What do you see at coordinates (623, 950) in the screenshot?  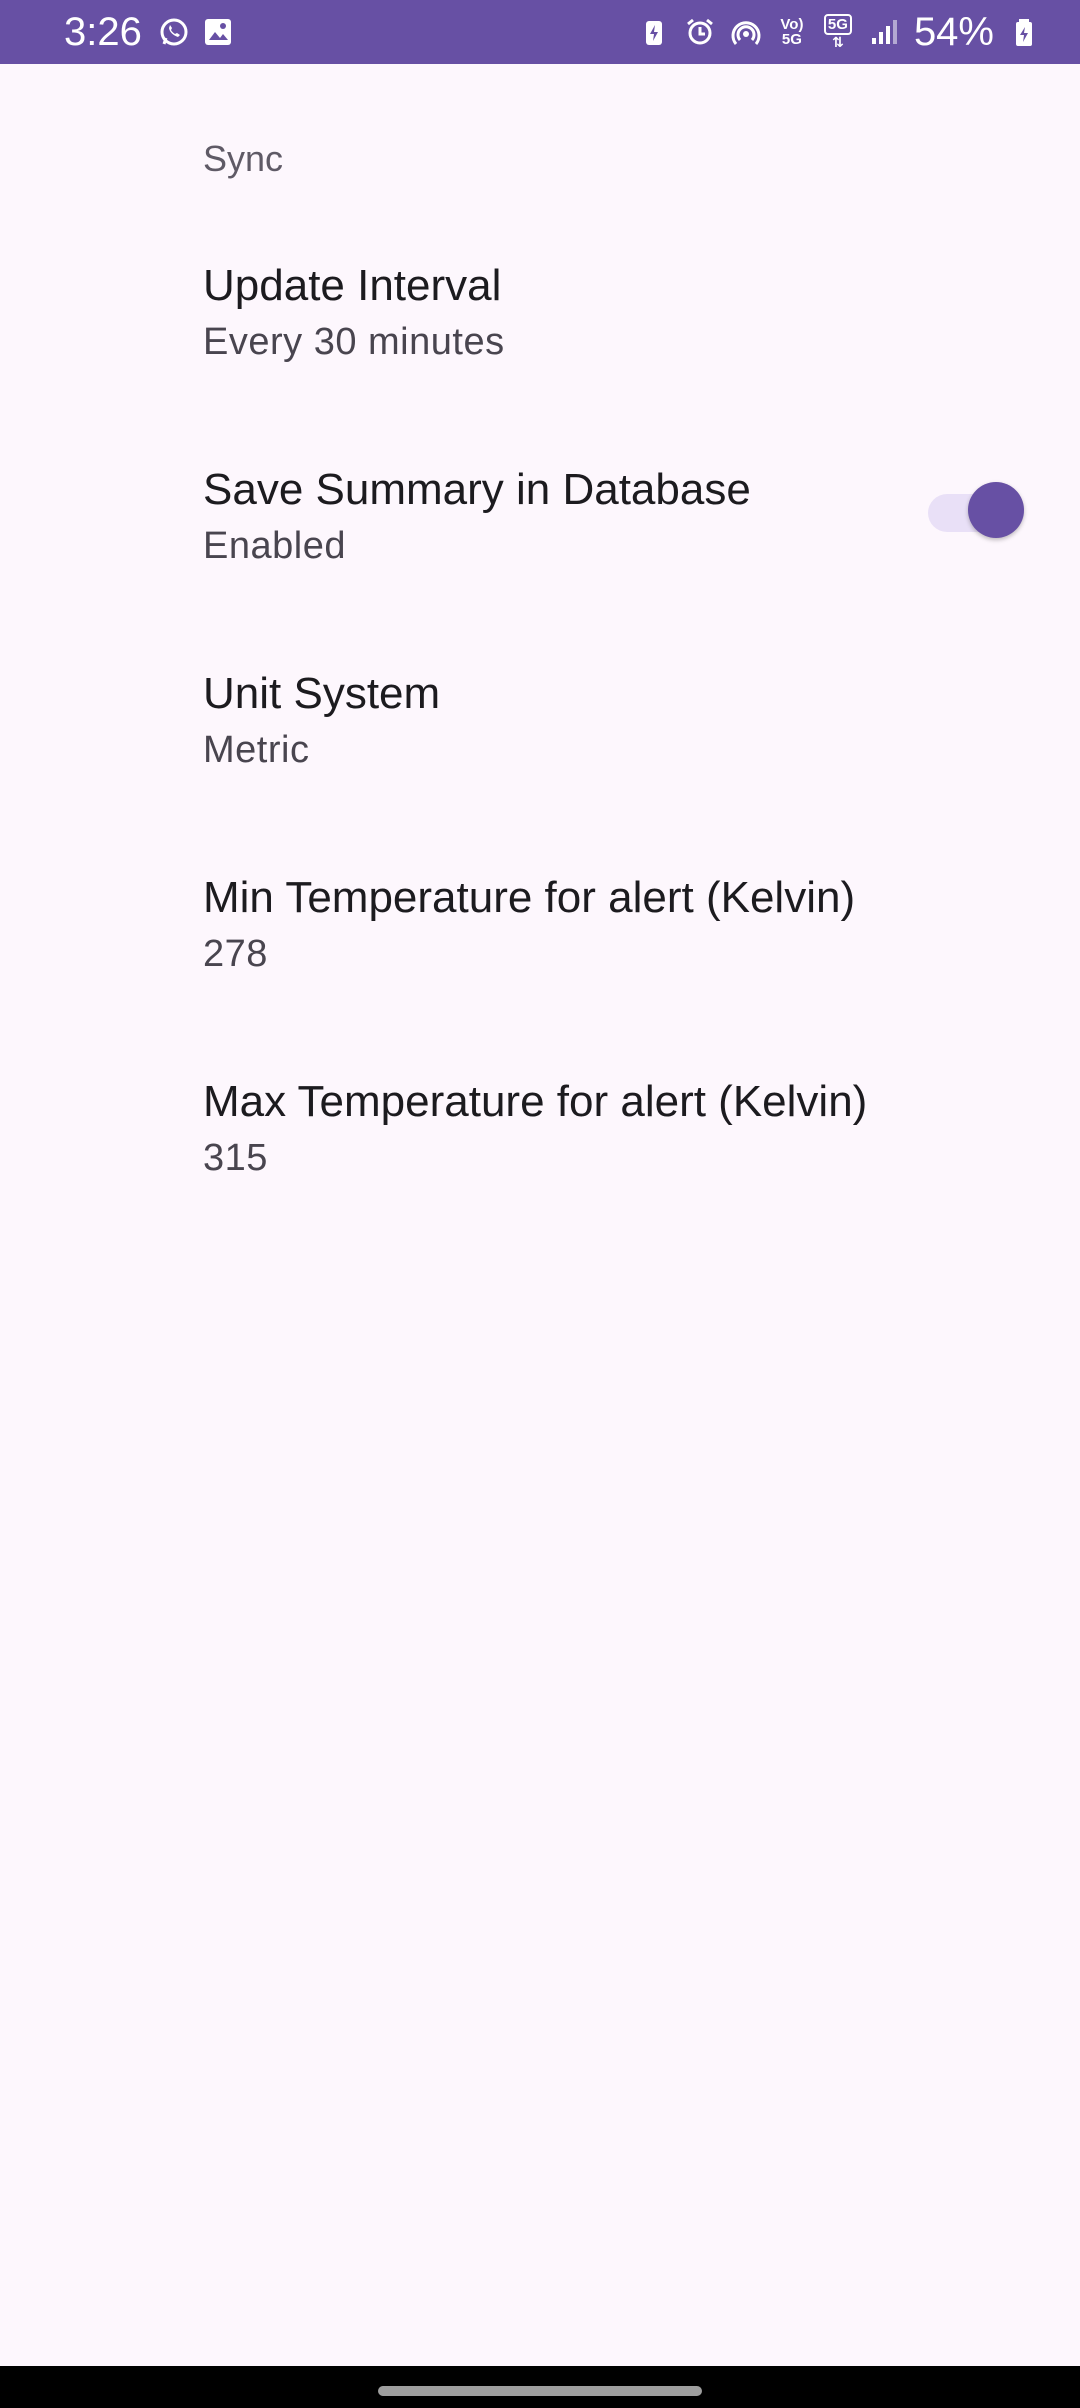 I see `pref-min-temperature: Min Temperature for alert (Kelvin) 278` at bounding box center [623, 950].